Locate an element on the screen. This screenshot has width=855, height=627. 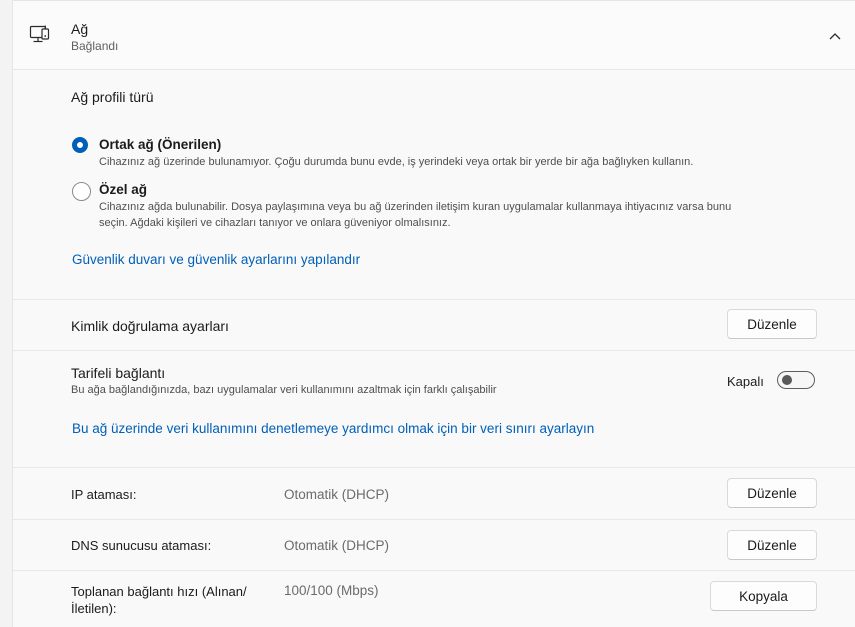
auth-settings-row: Kimlik doğrulama ayarları Düzenle is located at coordinates (434, 325).